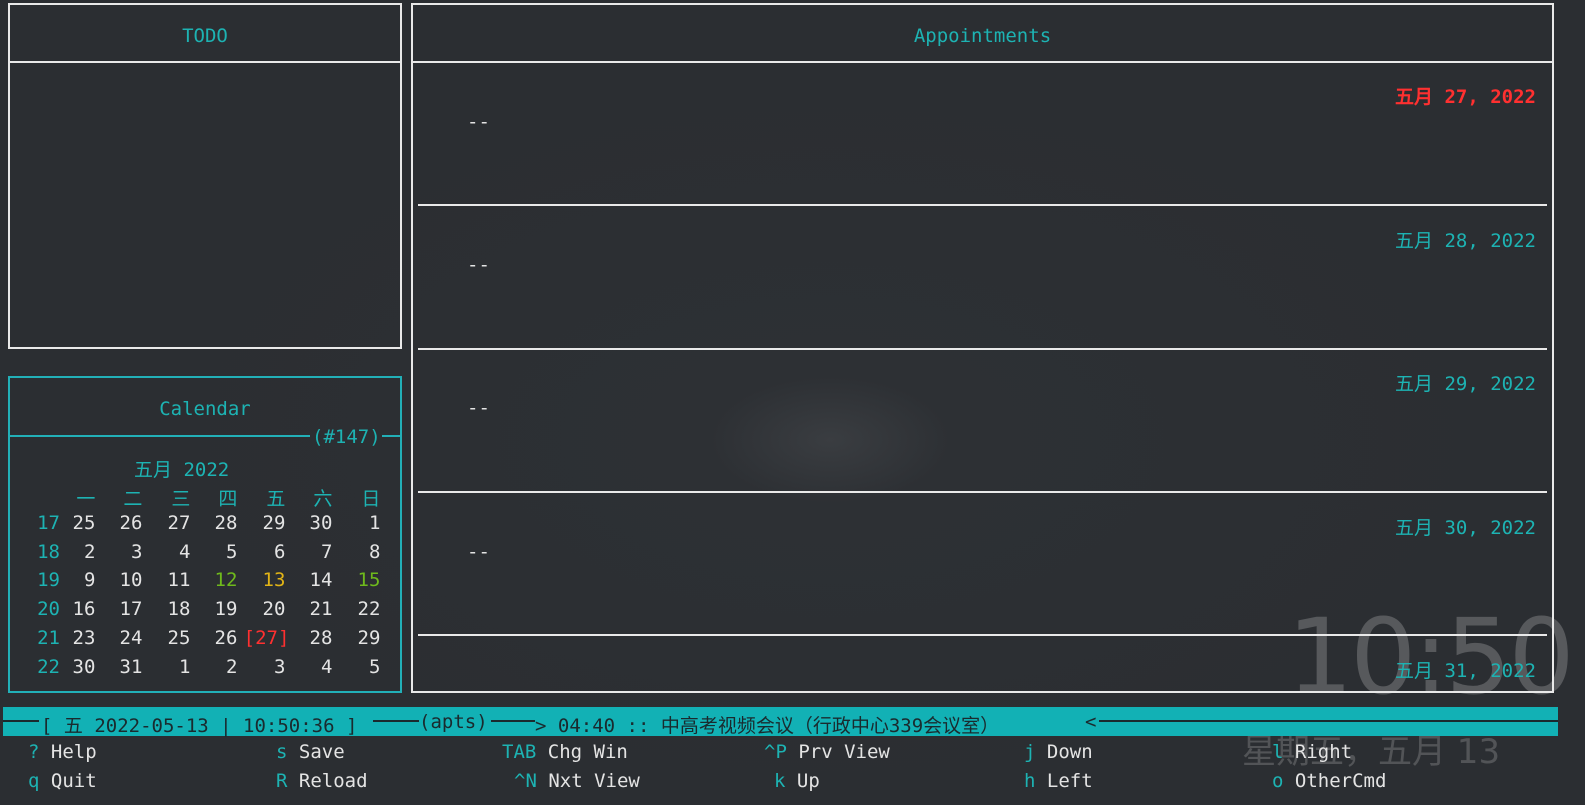 Image resolution: width=1585 pixels, height=805 pixels. Describe the element at coordinates (1465, 239) in the screenshot. I see `appointment-day-date: 五月 28, 2022` at that location.